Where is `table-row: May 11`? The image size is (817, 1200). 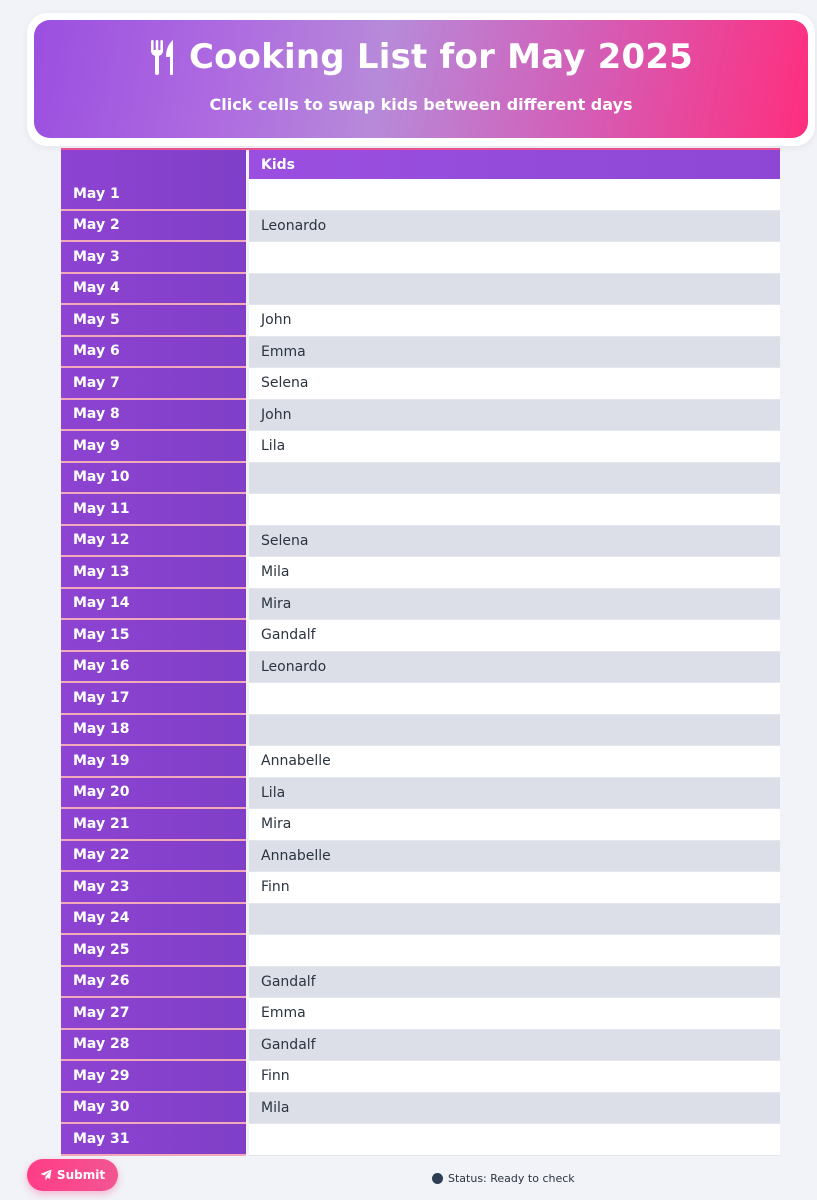
table-row: May 11 is located at coordinates (420, 510).